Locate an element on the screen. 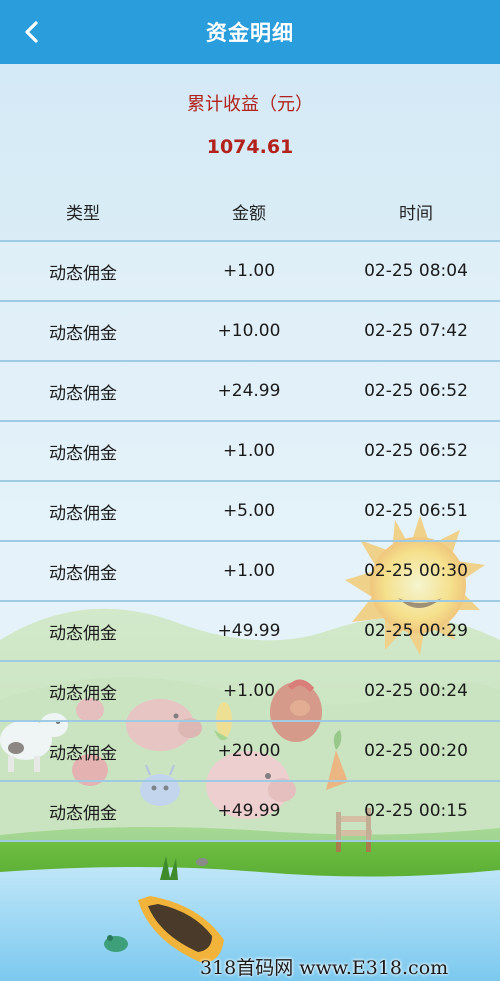  table-row: 动态佣金 +5.00 02-25 06:51 is located at coordinates (250, 512).